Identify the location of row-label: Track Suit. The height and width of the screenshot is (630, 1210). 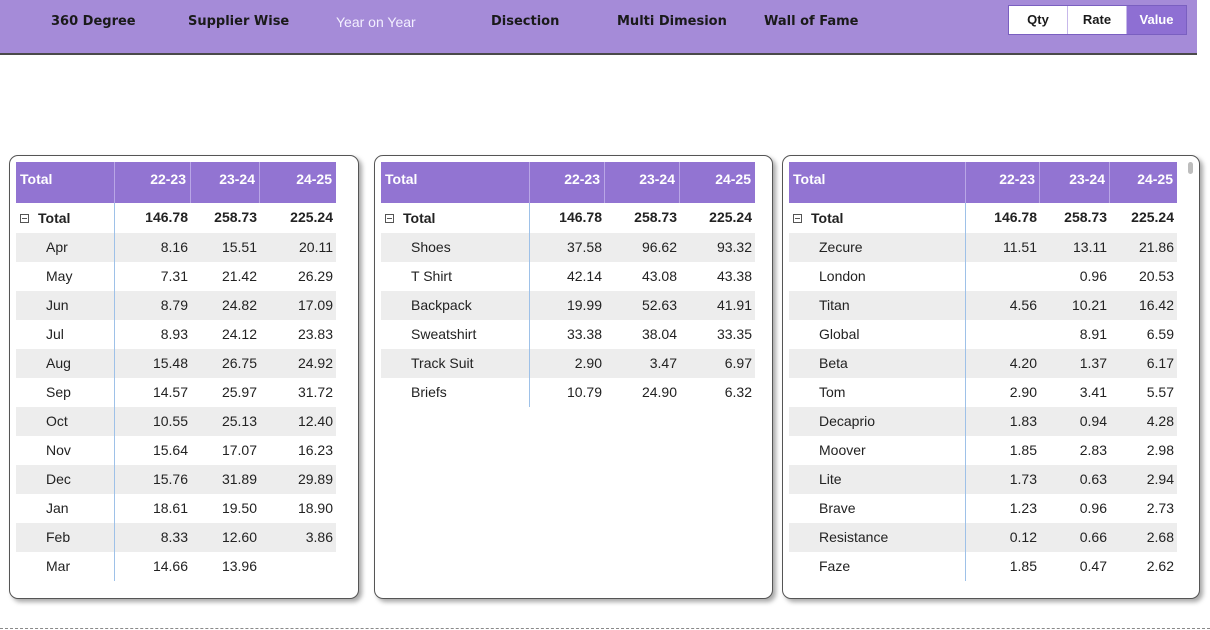
(455, 363).